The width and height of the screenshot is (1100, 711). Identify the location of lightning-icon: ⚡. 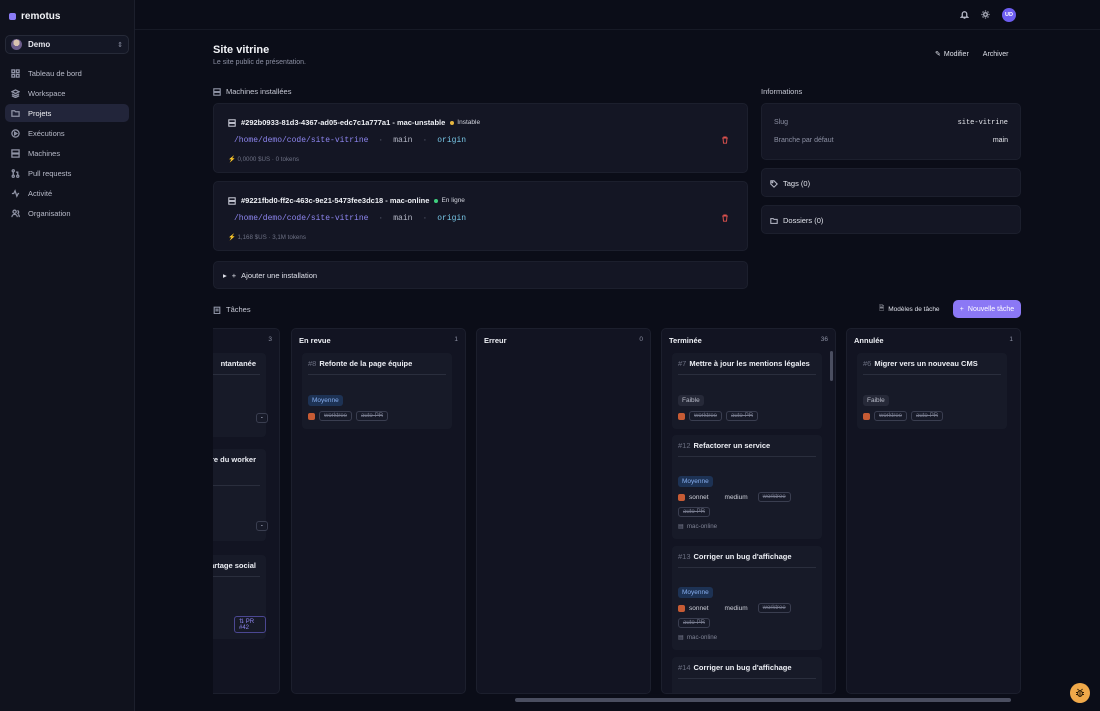
(232, 159).